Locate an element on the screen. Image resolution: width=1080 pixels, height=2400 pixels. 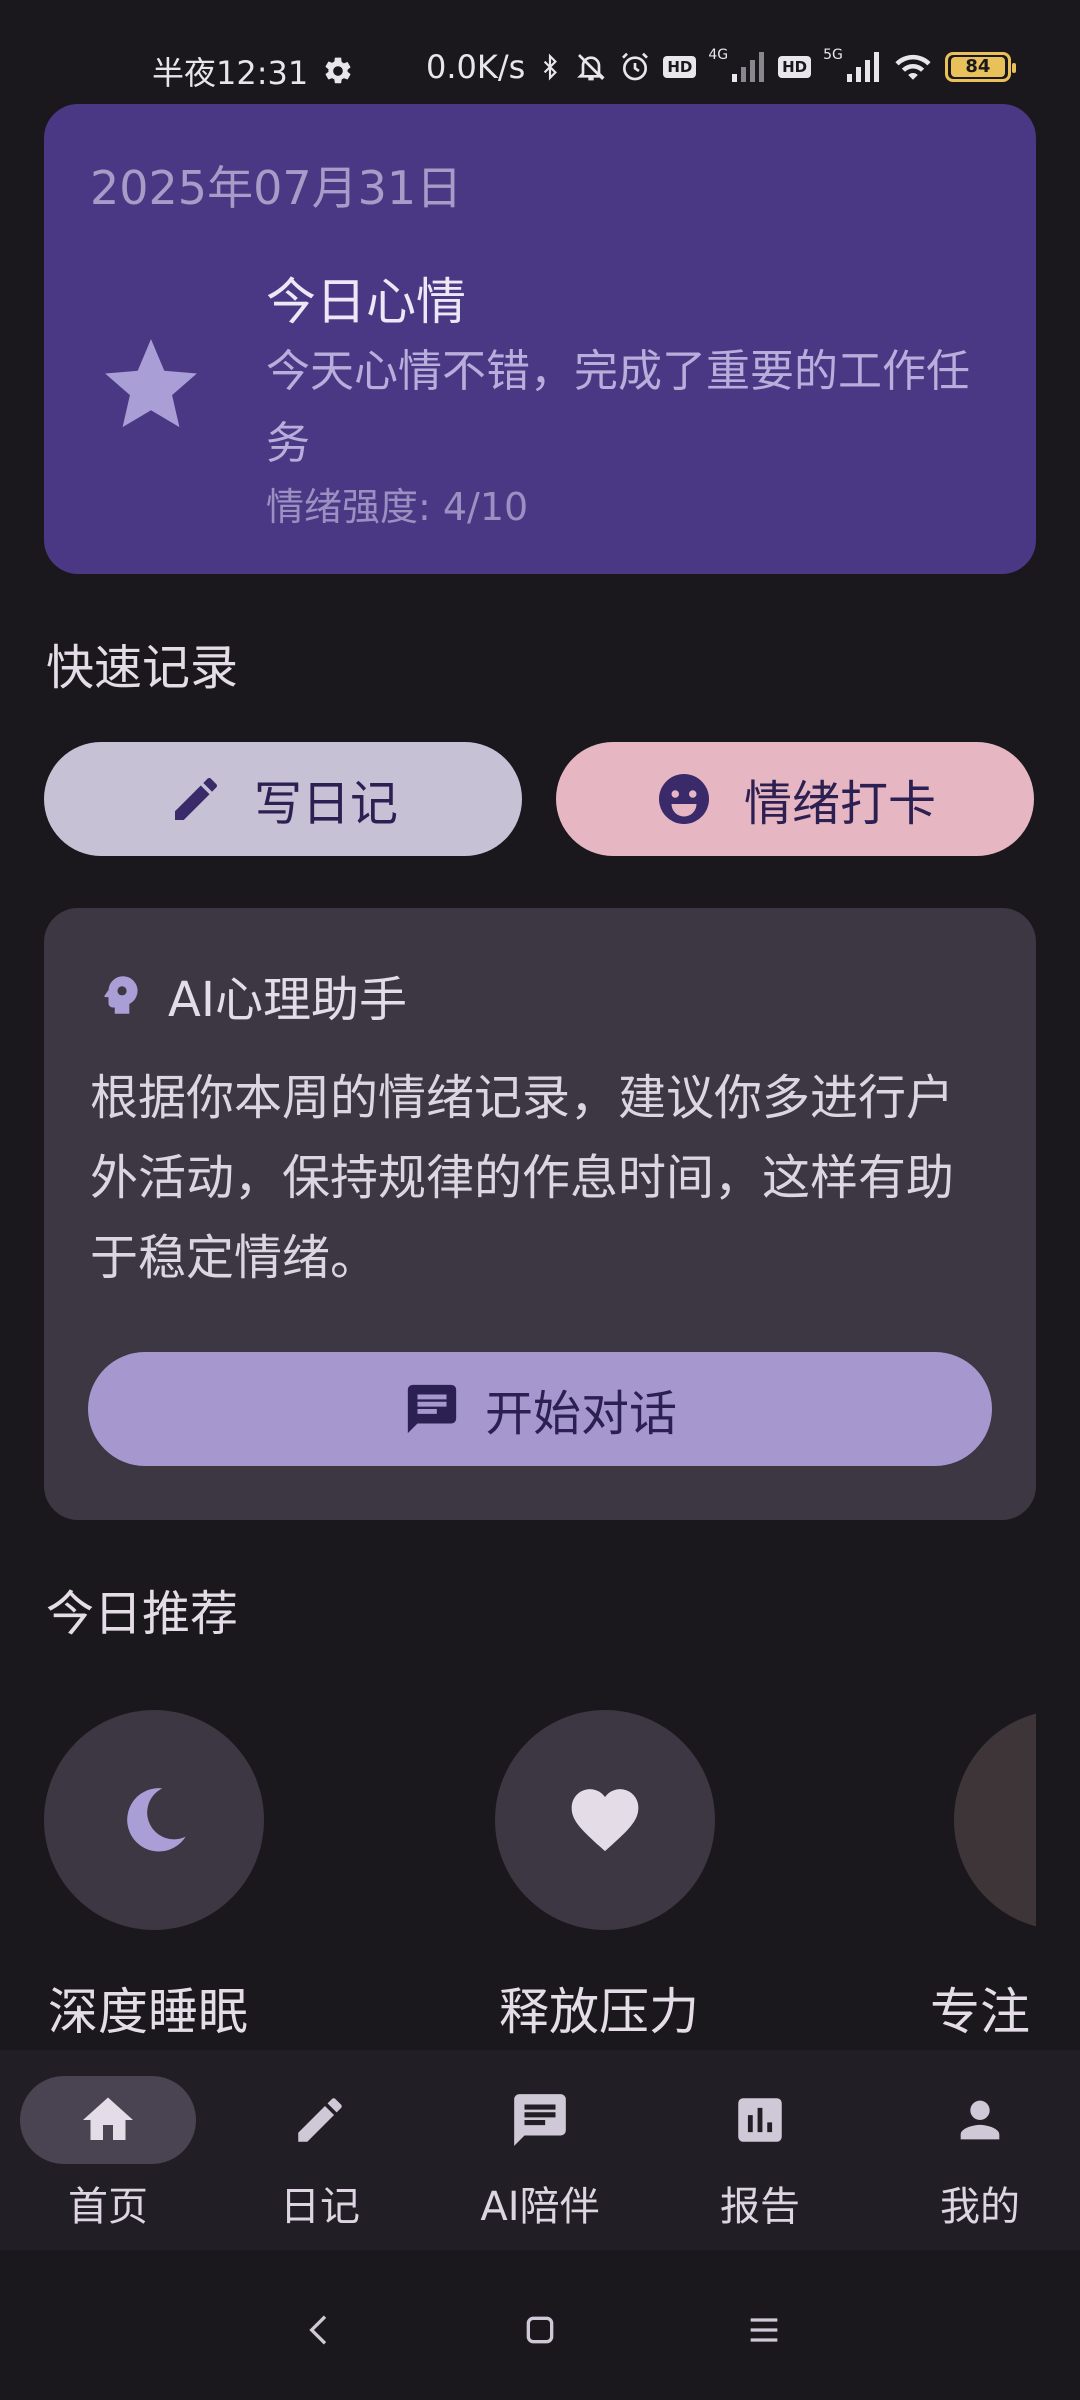
nav-ai-companion: AI陪伴 is located at coordinates (540, 2150).